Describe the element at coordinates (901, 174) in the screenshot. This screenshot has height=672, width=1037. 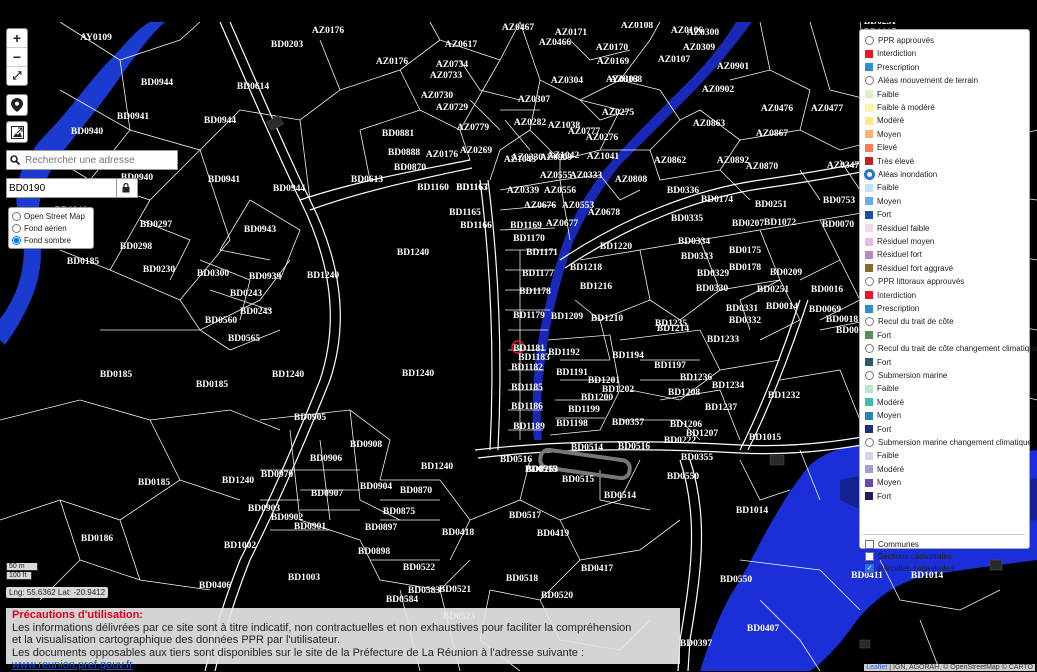
I see `legend-layer-radio: Aléas inondation` at that location.